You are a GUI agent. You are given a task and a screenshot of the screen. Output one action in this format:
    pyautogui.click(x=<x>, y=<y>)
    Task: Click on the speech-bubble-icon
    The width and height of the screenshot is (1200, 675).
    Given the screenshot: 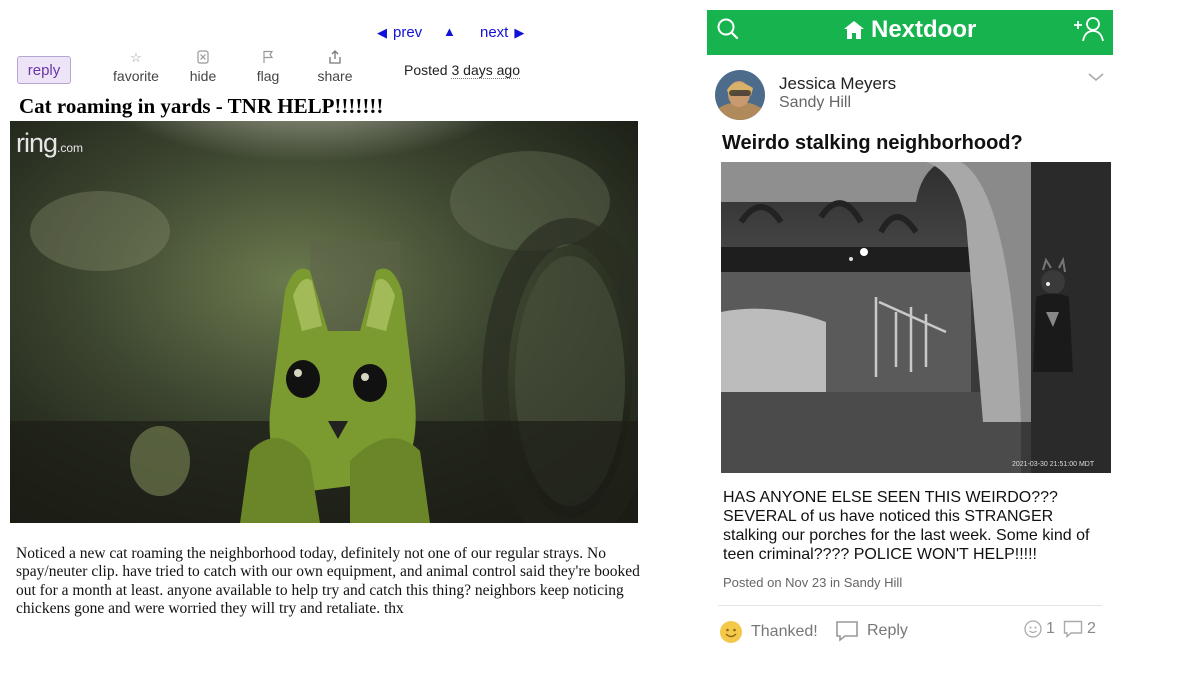 What is the action you would take?
    pyautogui.click(x=847, y=631)
    